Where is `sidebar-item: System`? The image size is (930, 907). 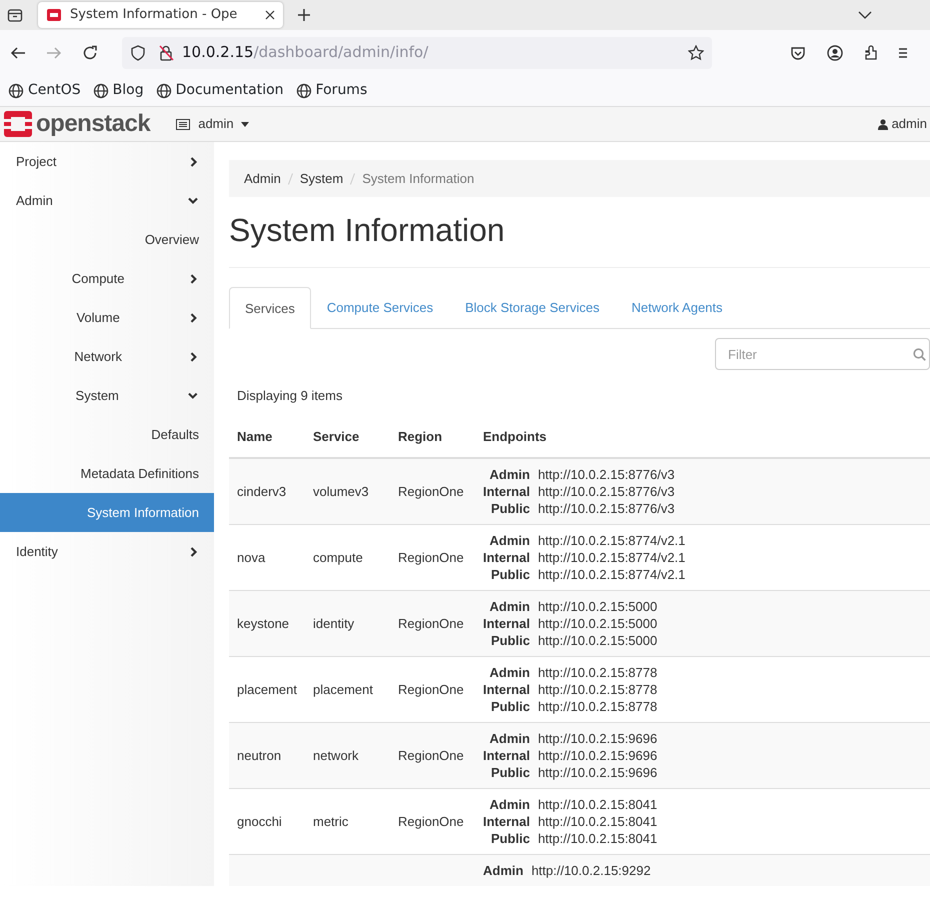
sidebar-item: System is located at coordinates (107, 395).